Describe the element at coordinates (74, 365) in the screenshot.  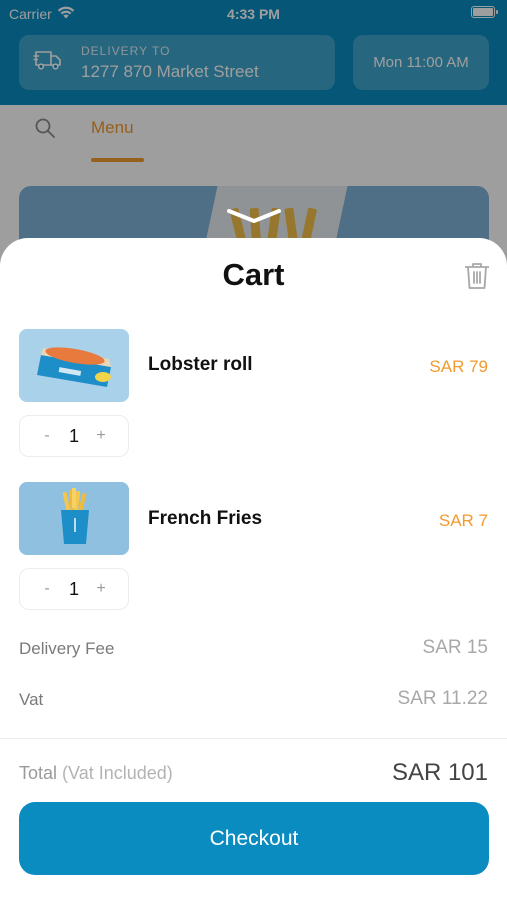
I see `lobster-roll-image` at that location.